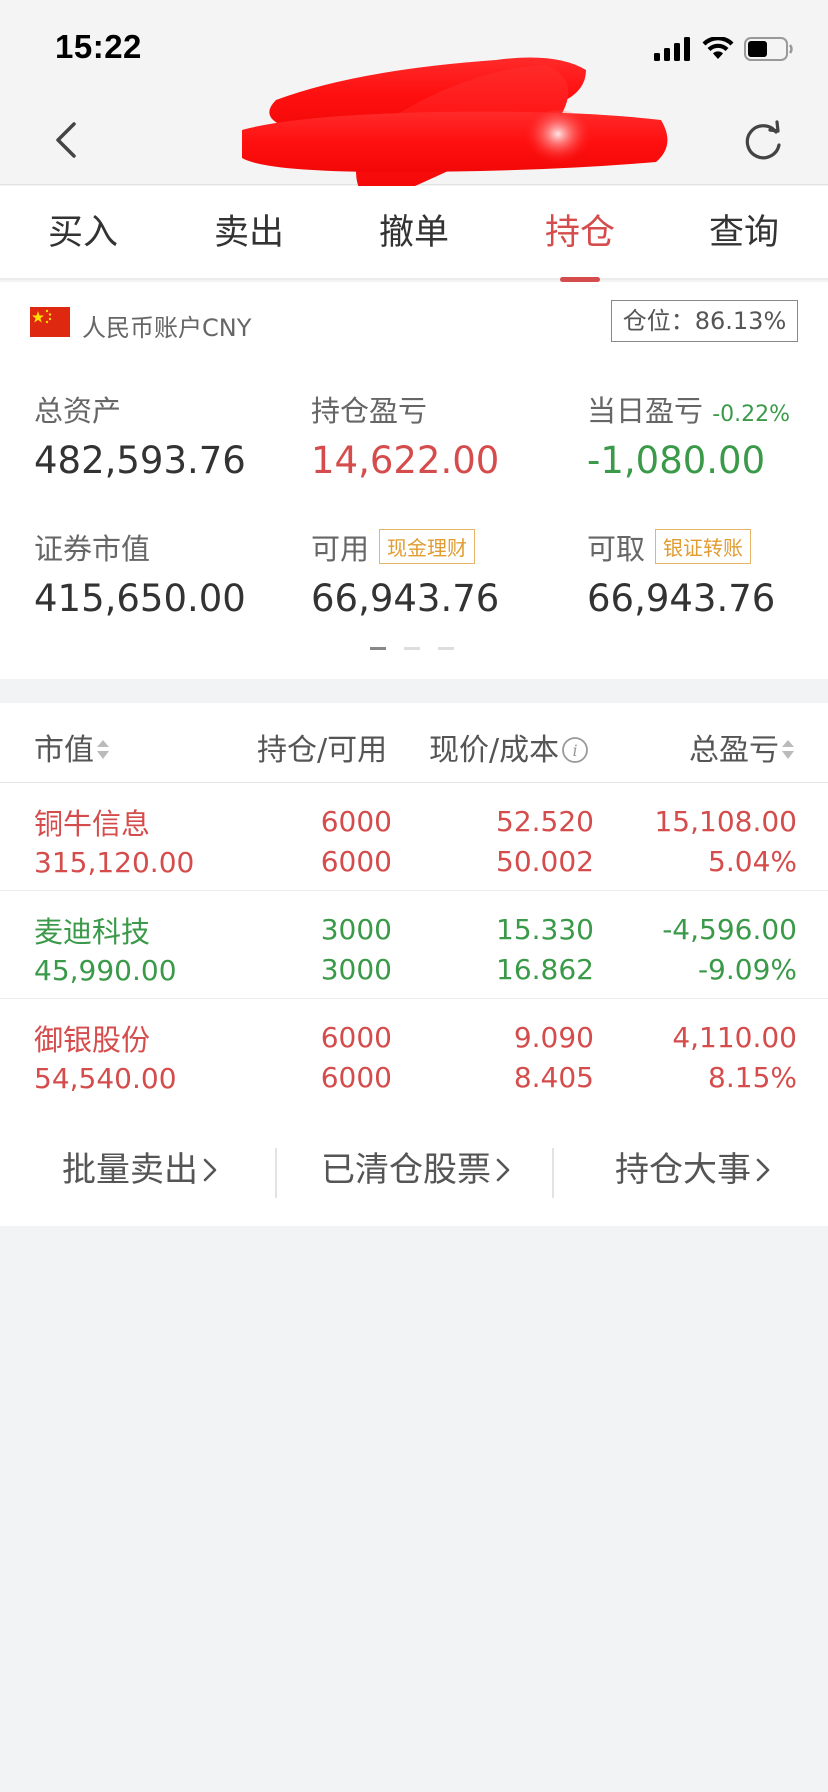  I want to click on stock-price: 52.520, so click(545, 821).